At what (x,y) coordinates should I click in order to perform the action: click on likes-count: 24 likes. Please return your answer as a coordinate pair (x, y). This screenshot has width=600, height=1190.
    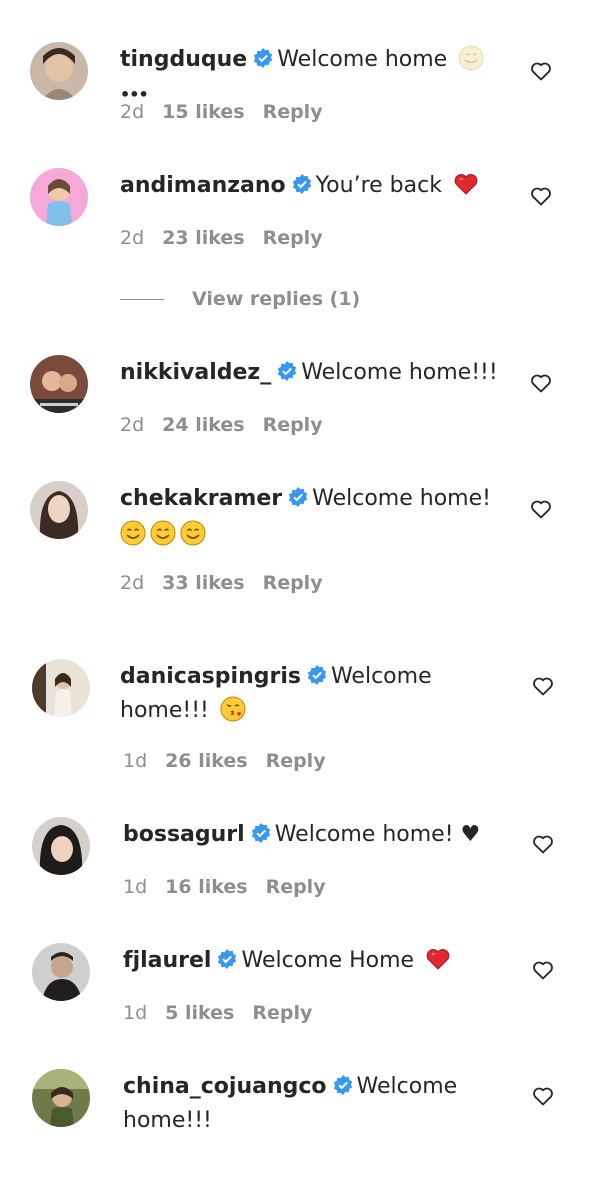
    Looking at the image, I should click on (203, 425).